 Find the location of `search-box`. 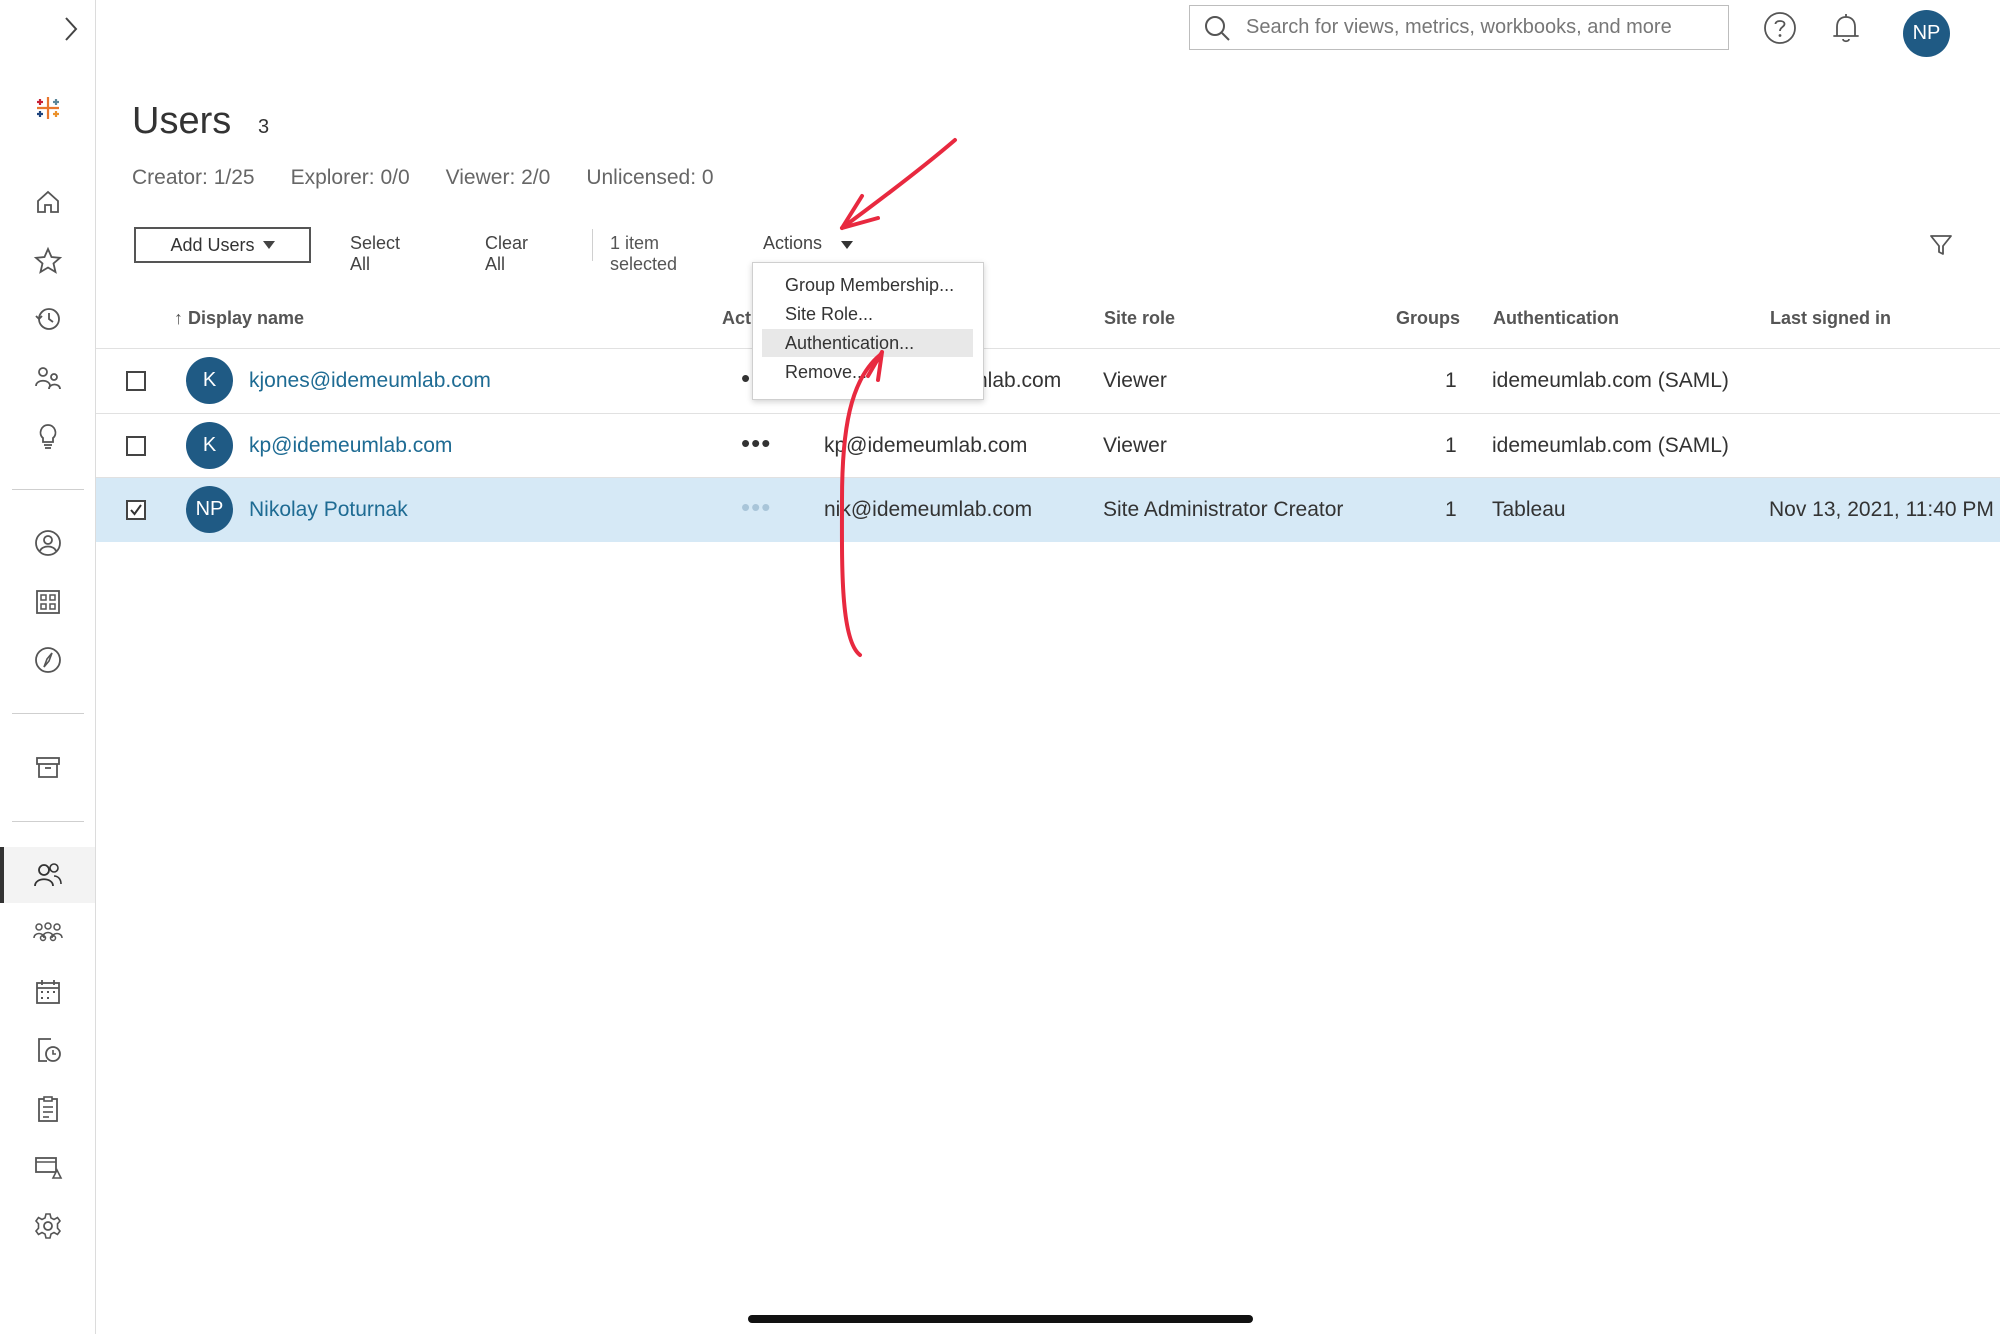

search-box is located at coordinates (1459, 27).